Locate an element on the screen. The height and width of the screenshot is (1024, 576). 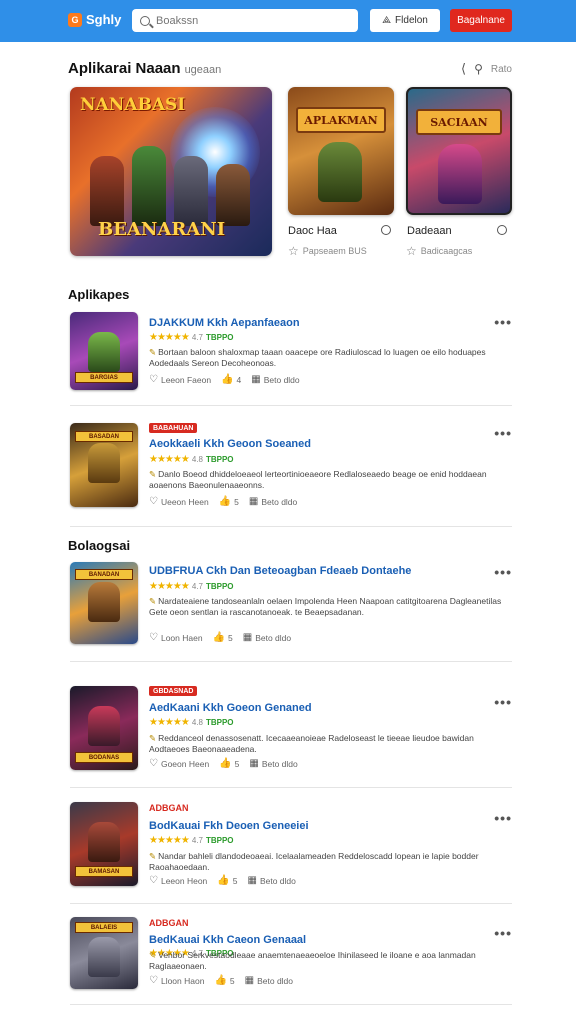
header-secondary-button: ⟁ Fldelon is located at coordinates (405, 20).